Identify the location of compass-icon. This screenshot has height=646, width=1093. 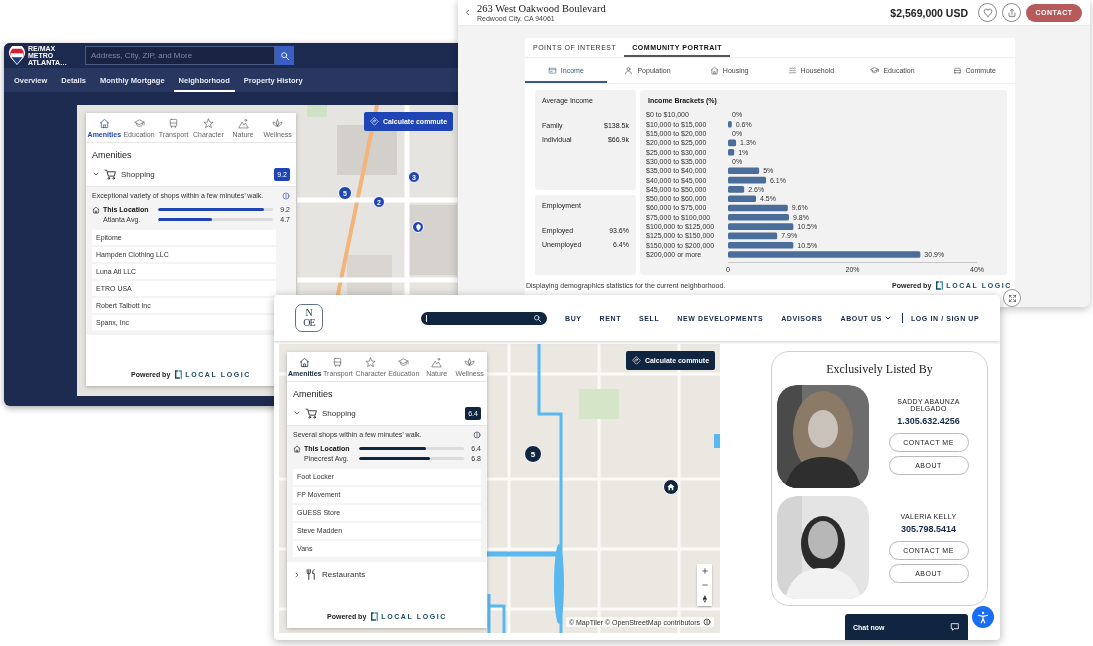
(704, 599).